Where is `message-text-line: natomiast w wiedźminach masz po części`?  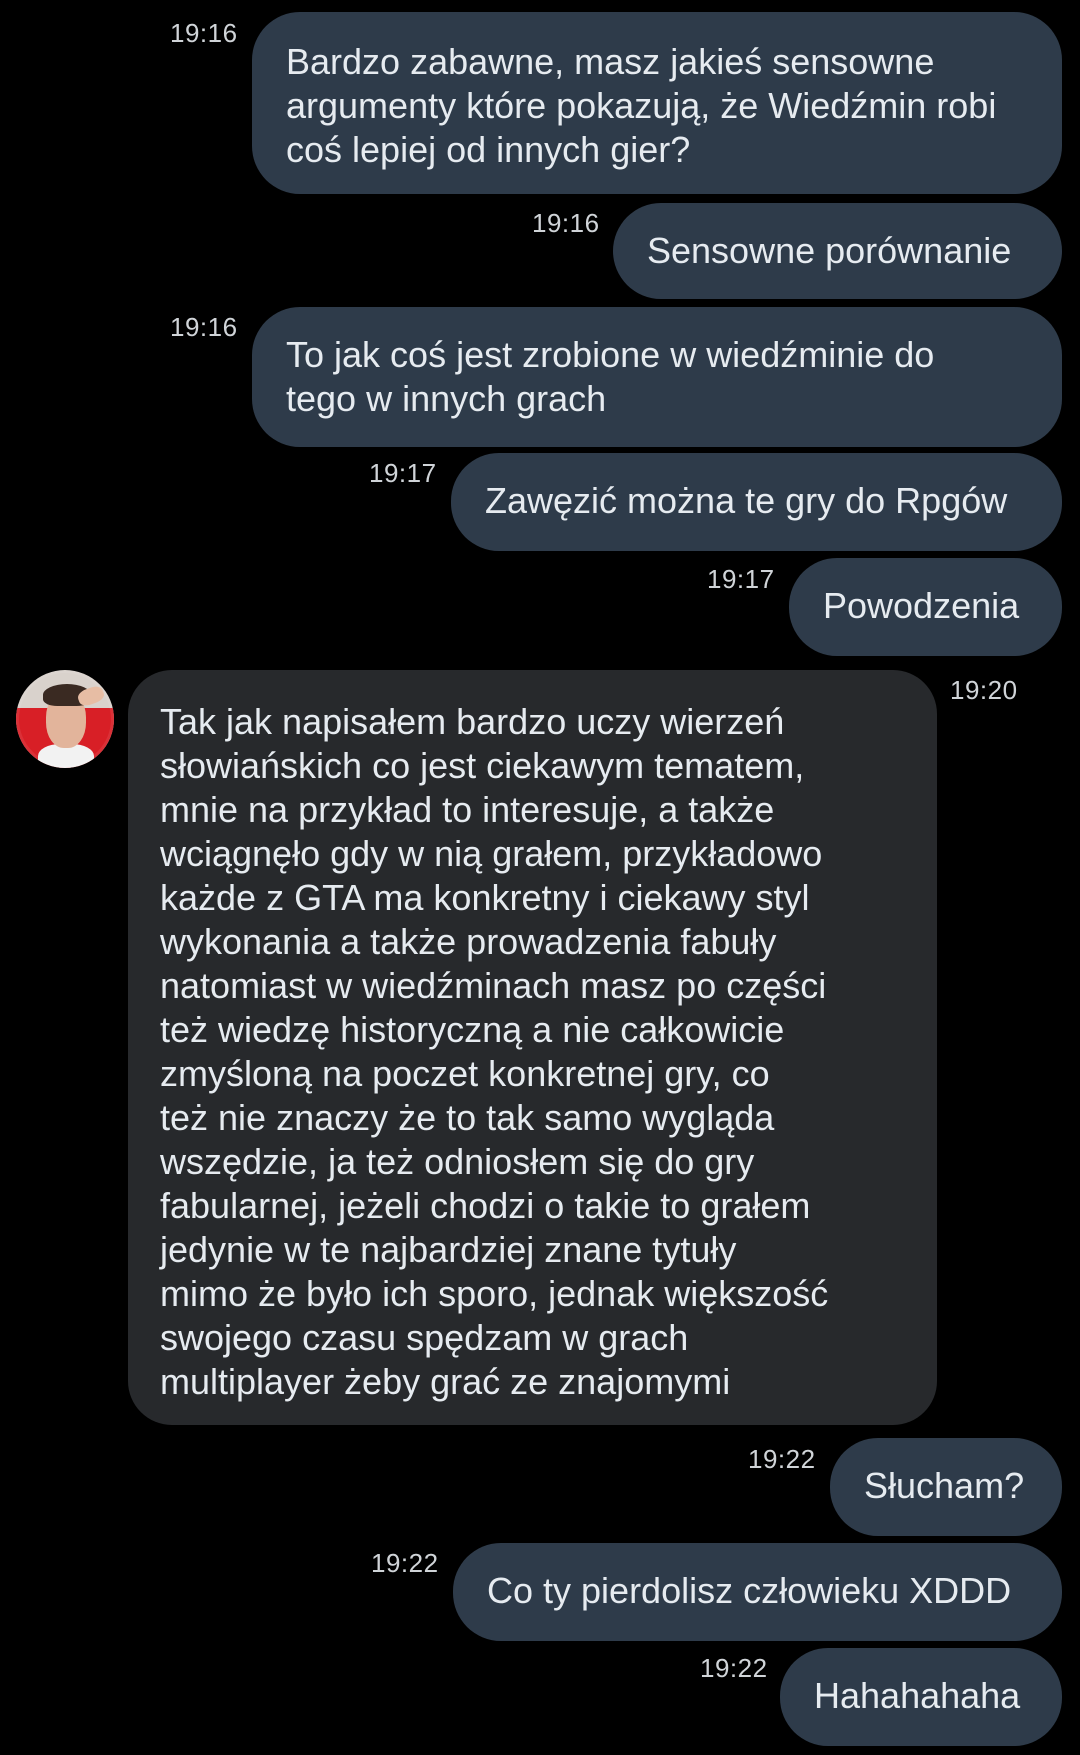
message-text-line: natomiast w wiedźminach masz po części is located at coordinates (493, 985).